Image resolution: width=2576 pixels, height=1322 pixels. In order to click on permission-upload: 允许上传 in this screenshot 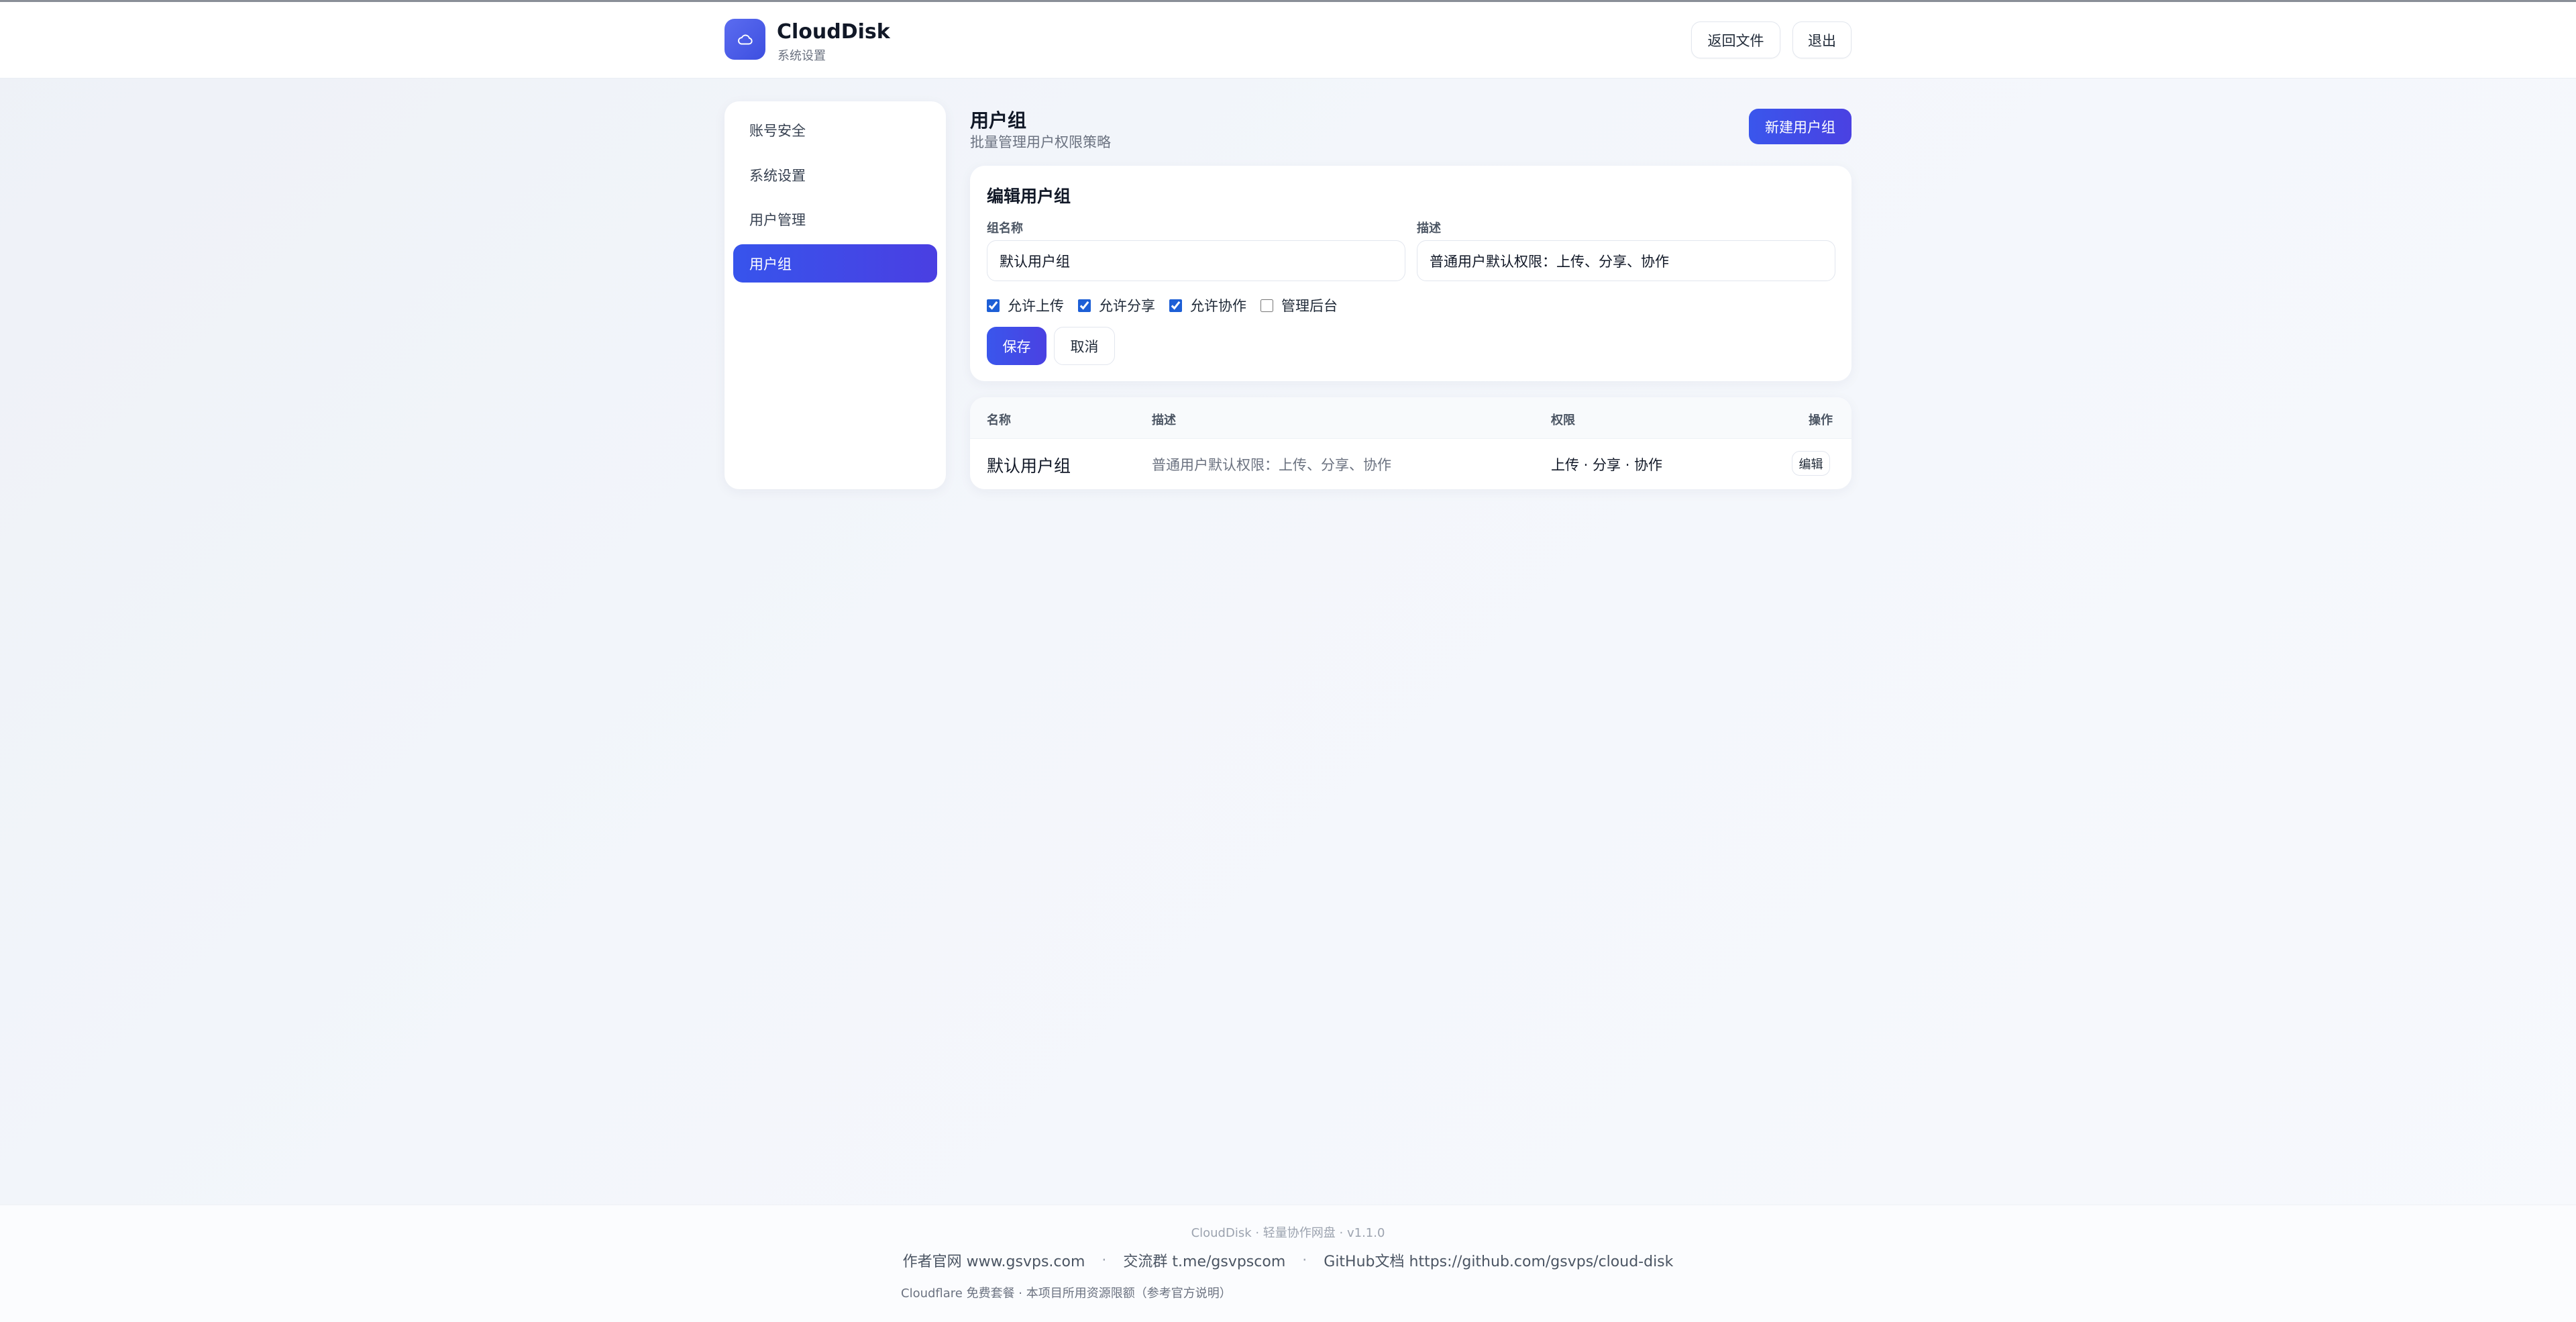, I will do `click(1025, 305)`.